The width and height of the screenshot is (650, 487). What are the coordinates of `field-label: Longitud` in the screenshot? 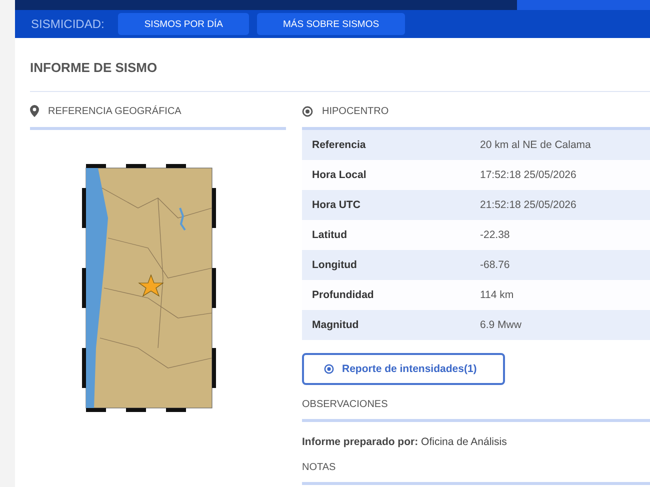 It's located at (334, 265).